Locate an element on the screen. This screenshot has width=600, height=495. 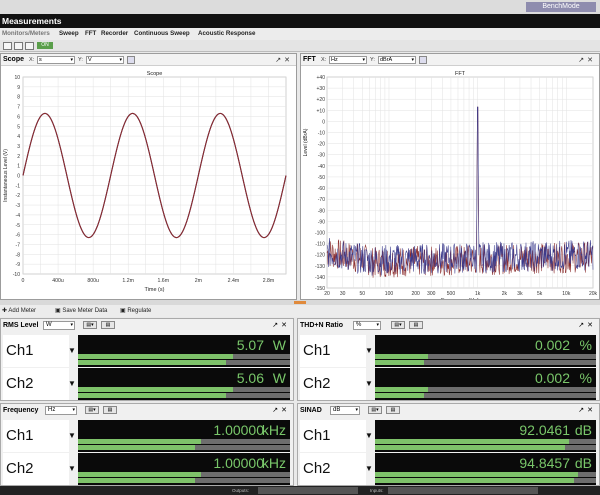
add-meter-button: ✚ Add Meter is located at coordinates (19, 311).